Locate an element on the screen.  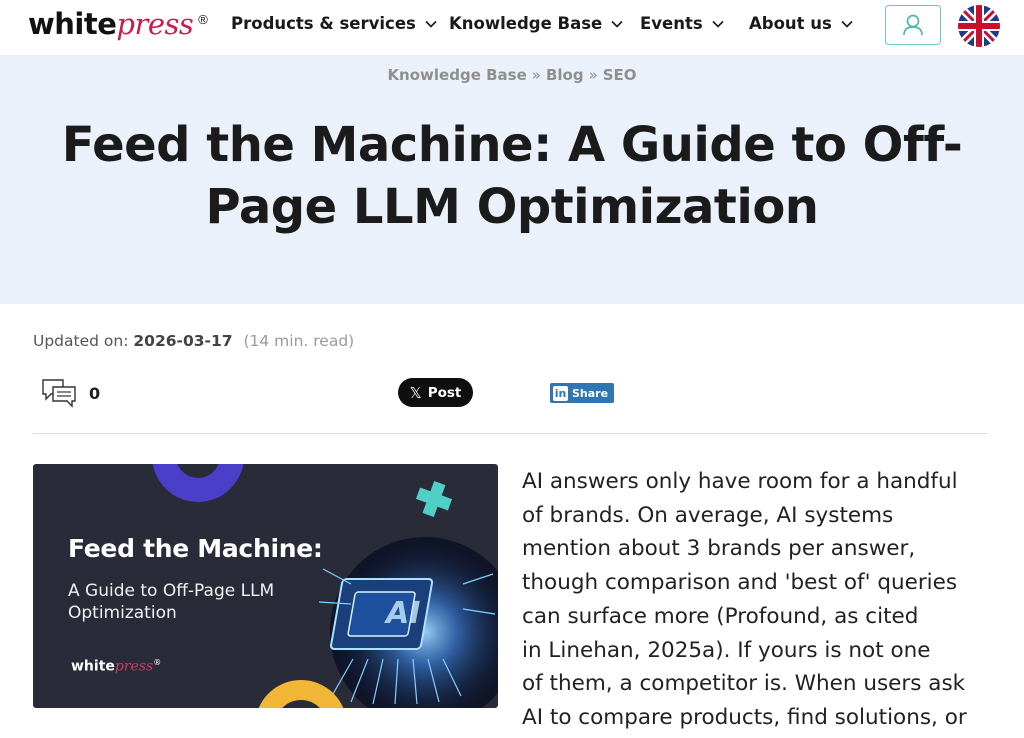
breadcrumb-blog: Blog is located at coordinates (565, 75).